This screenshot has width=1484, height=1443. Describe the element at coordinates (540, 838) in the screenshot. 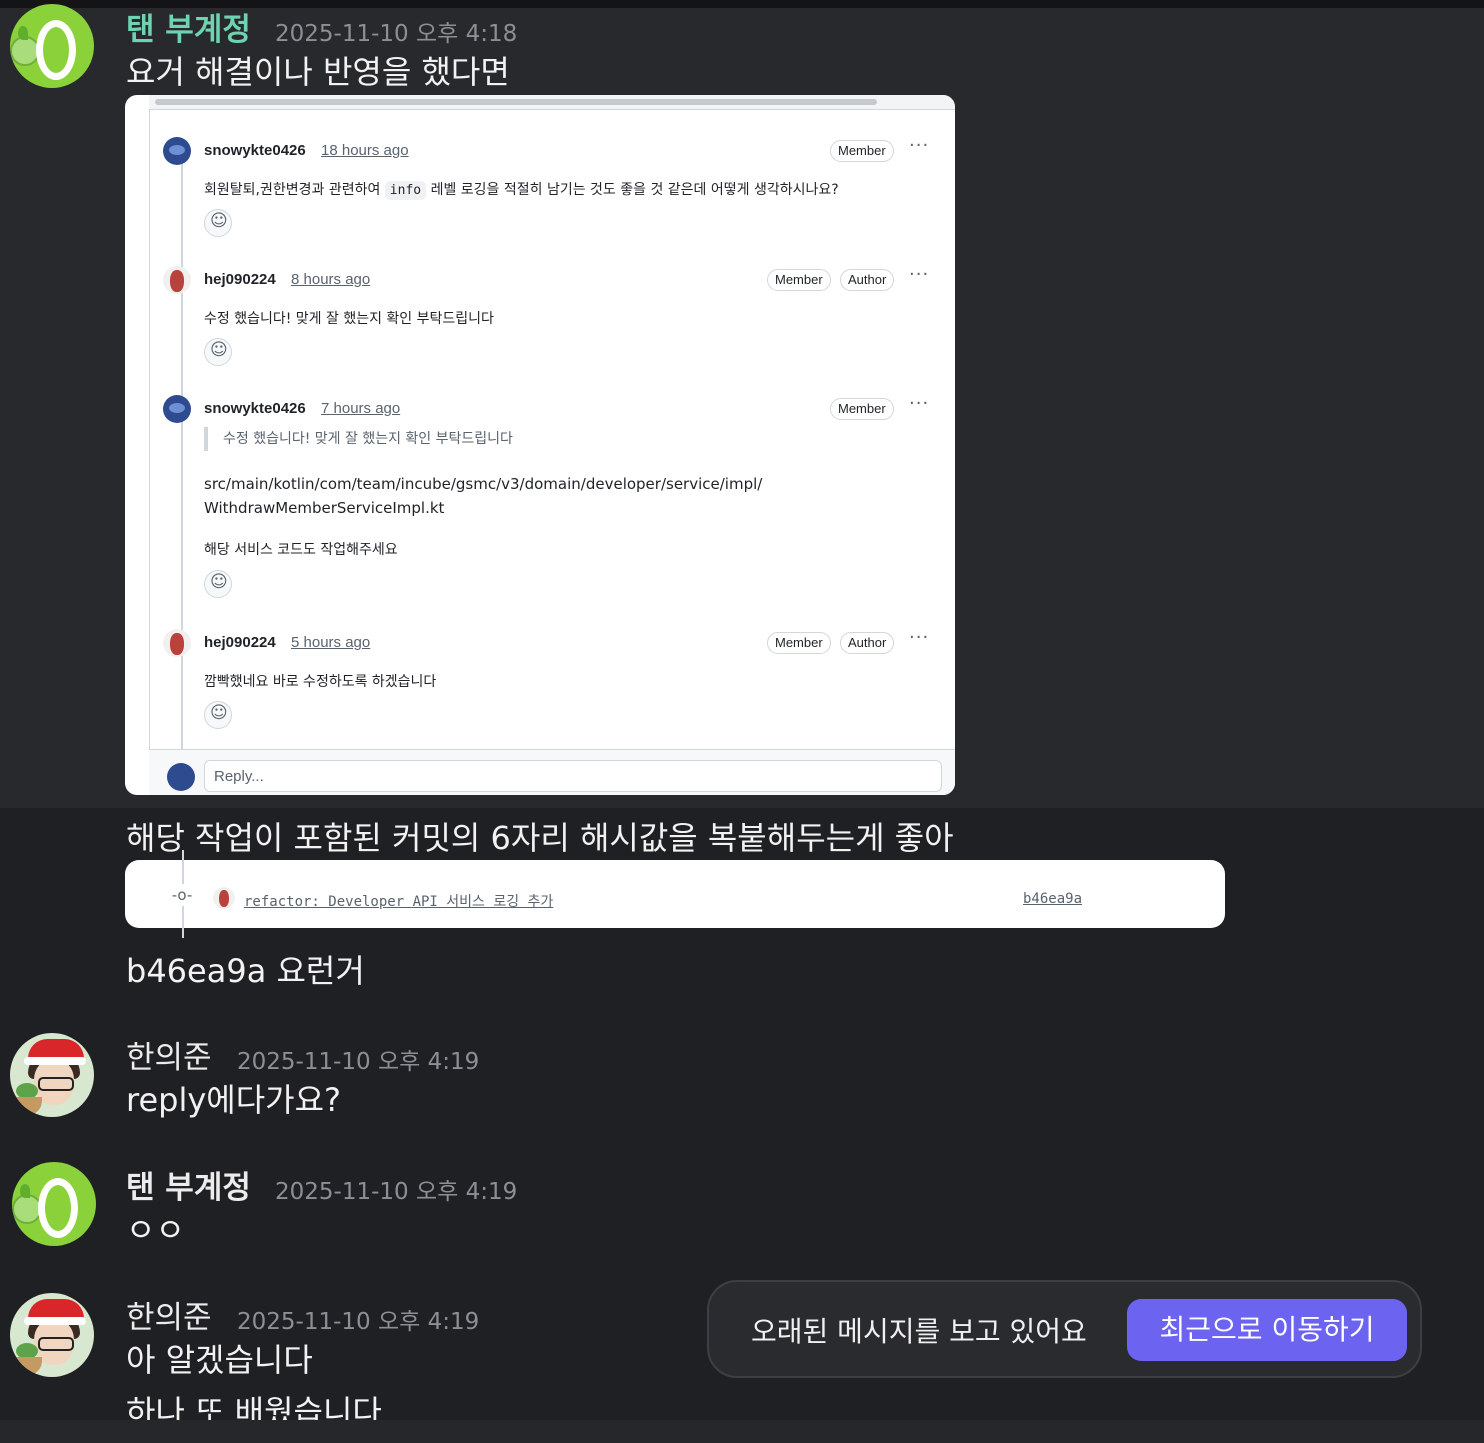

I see `message-text: 해당 작업이 포함된 커밋의 6자리 해시값을 복붙해두는게 좋아` at that location.